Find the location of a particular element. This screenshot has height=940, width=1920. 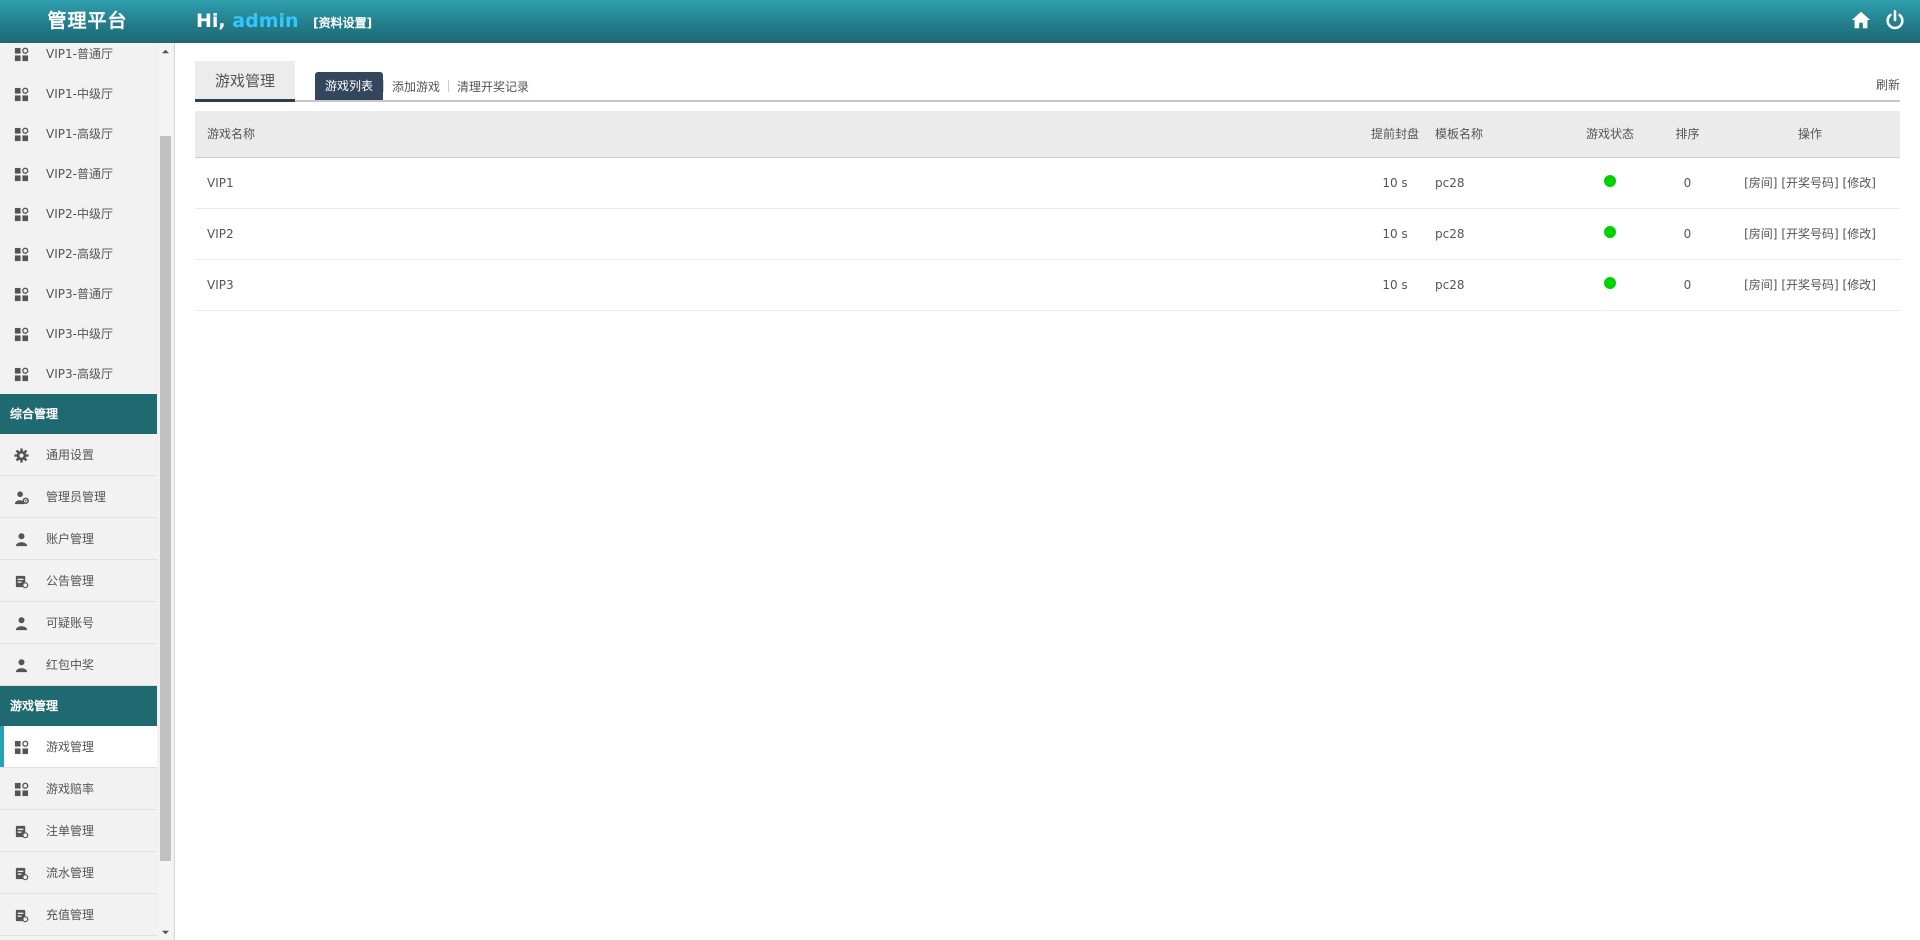

sidebar-item-vip2-mid: VIP2-中级厅 is located at coordinates (78, 214).